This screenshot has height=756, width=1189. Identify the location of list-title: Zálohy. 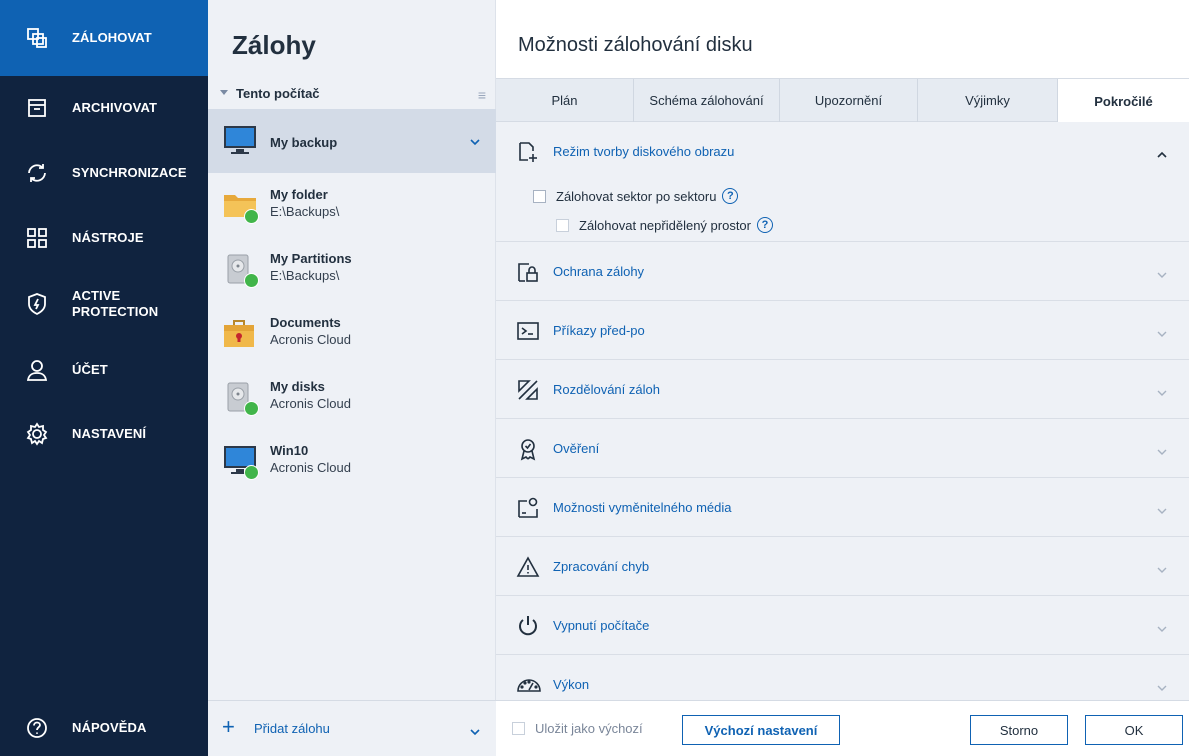
(274, 45).